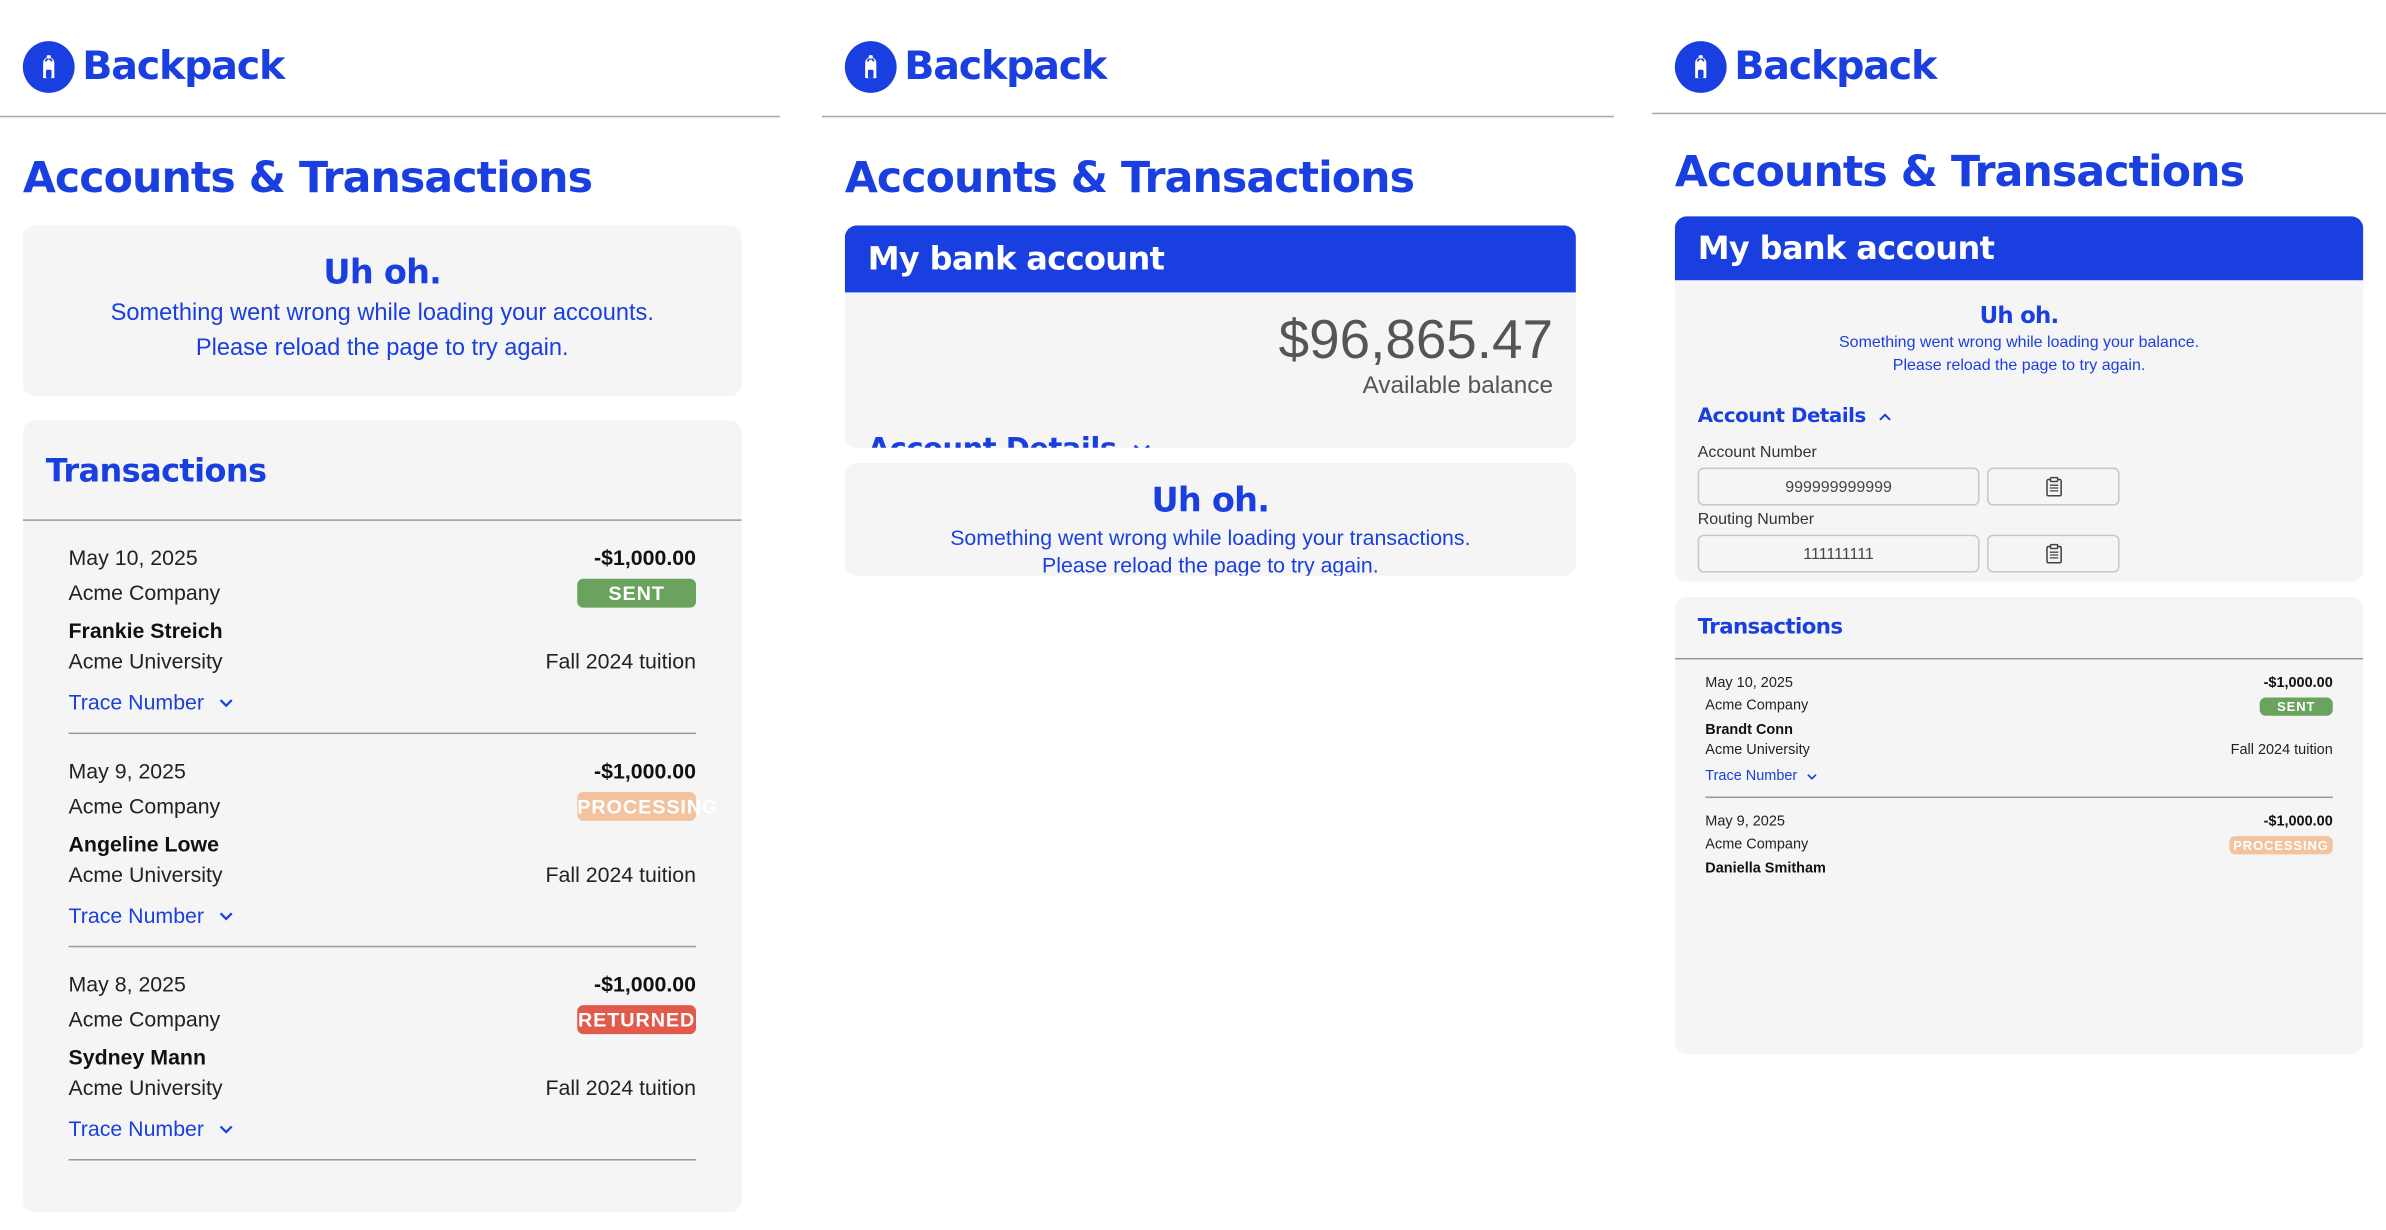 This screenshot has width=2386, height=1230. I want to click on routing-number-row: 111111111, so click(2019, 553).